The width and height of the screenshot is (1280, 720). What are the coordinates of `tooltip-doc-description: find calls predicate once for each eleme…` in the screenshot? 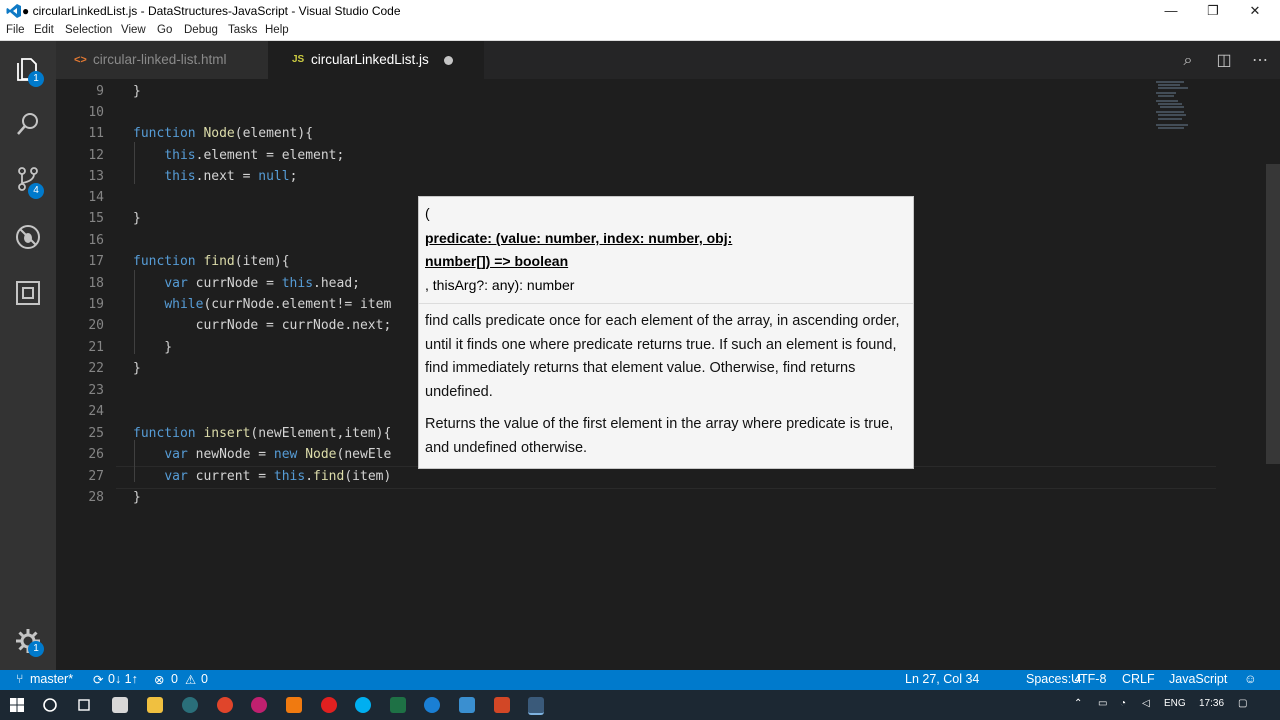 It's located at (662, 356).